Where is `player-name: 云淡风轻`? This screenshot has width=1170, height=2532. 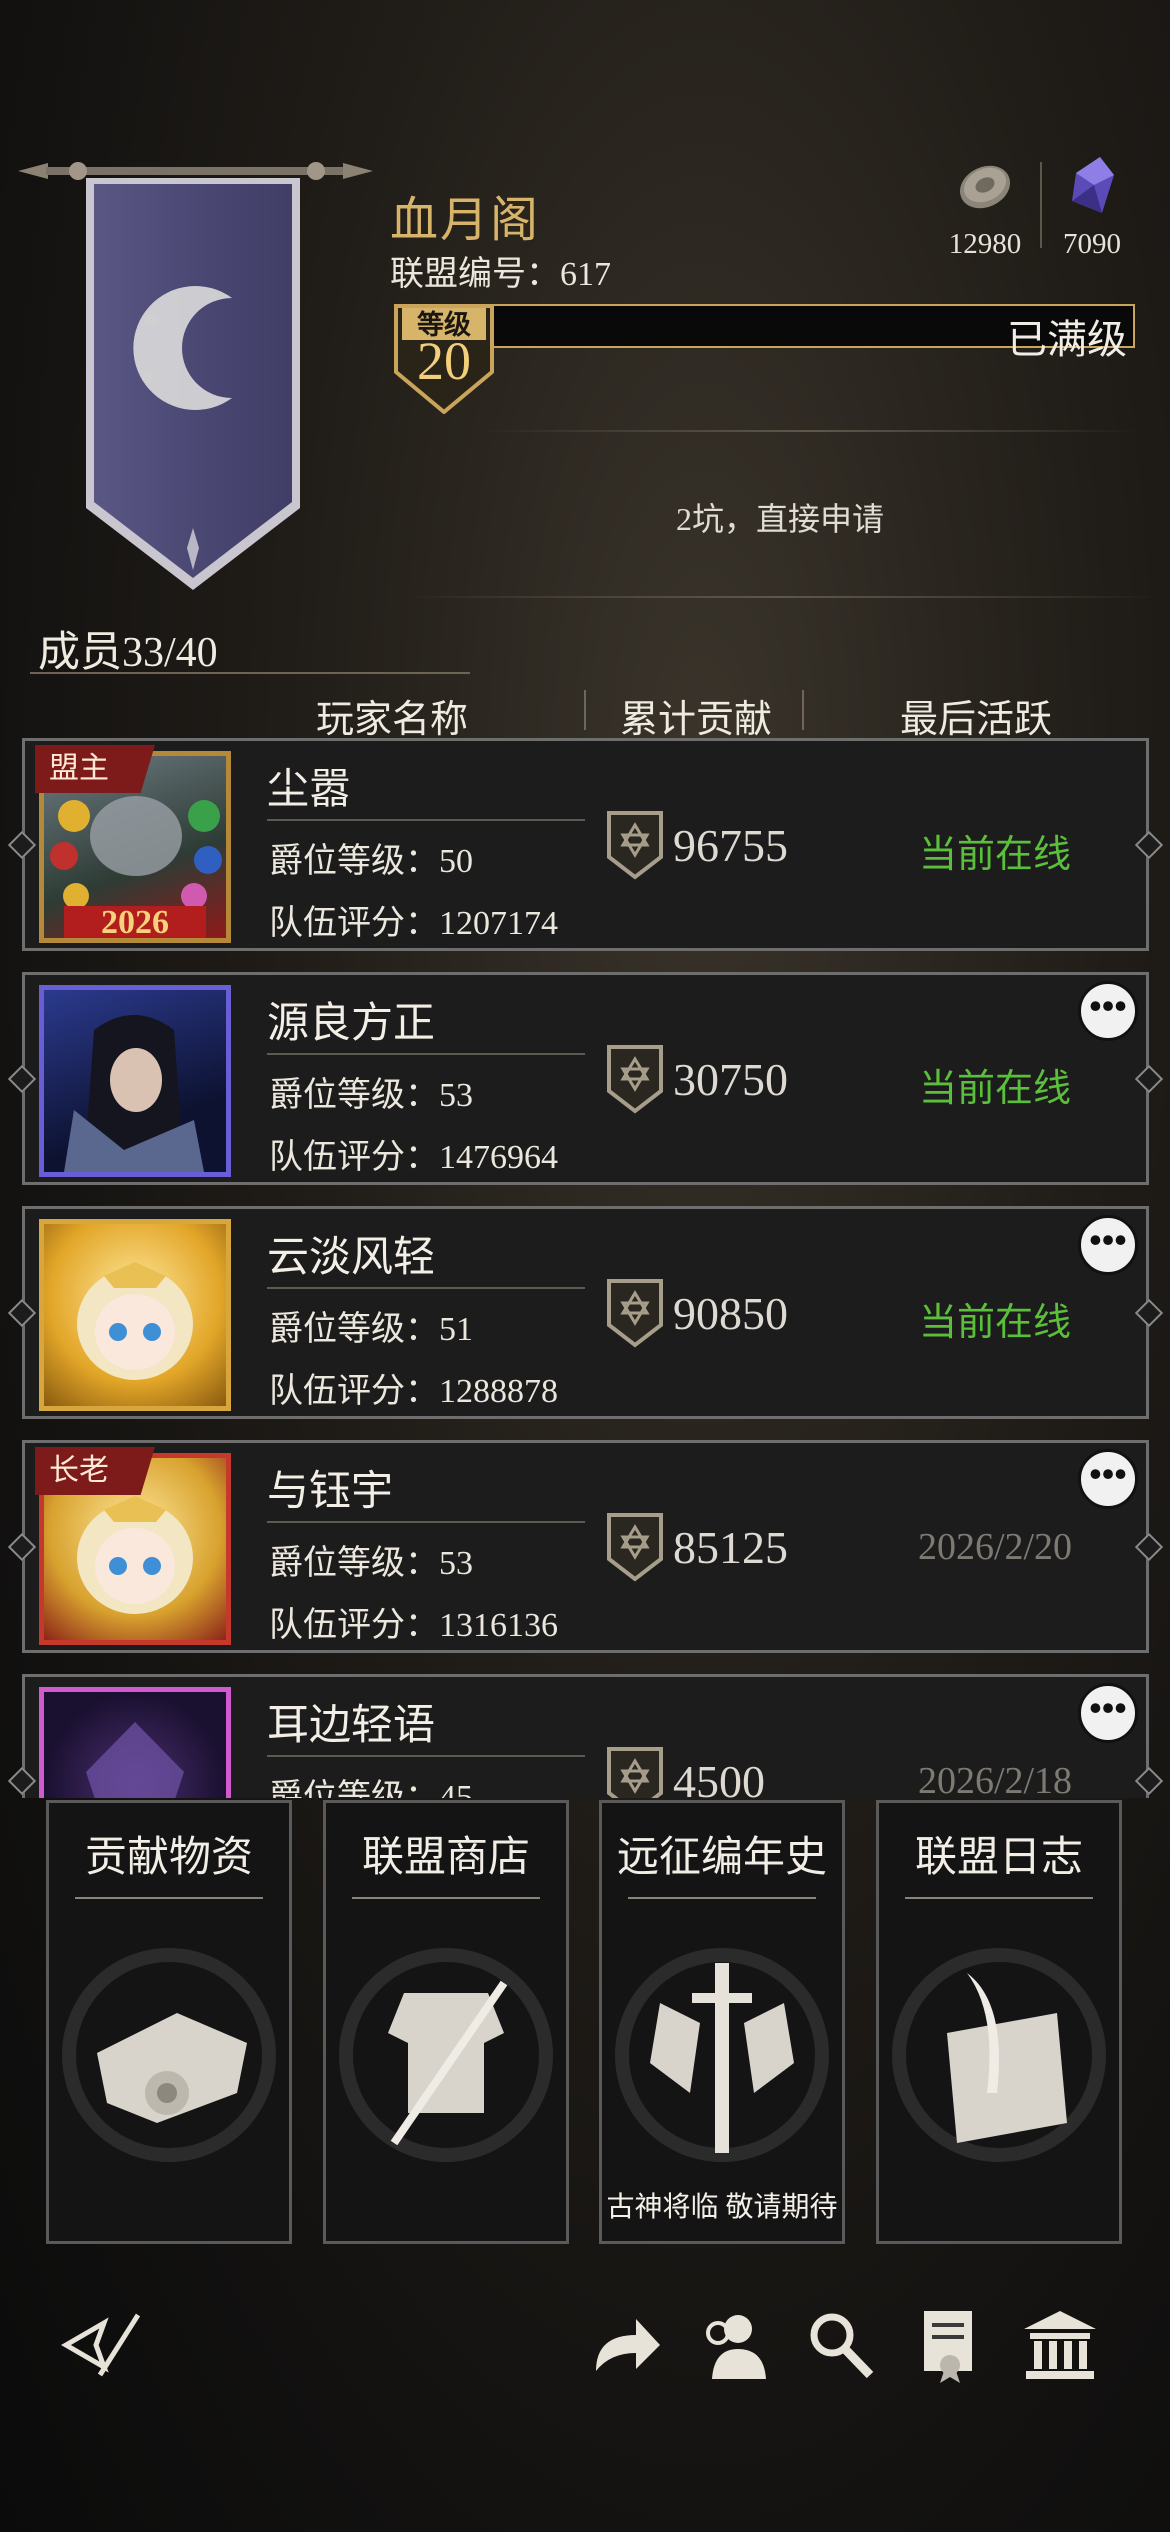
player-name: 云淡风轻 is located at coordinates (351, 1258).